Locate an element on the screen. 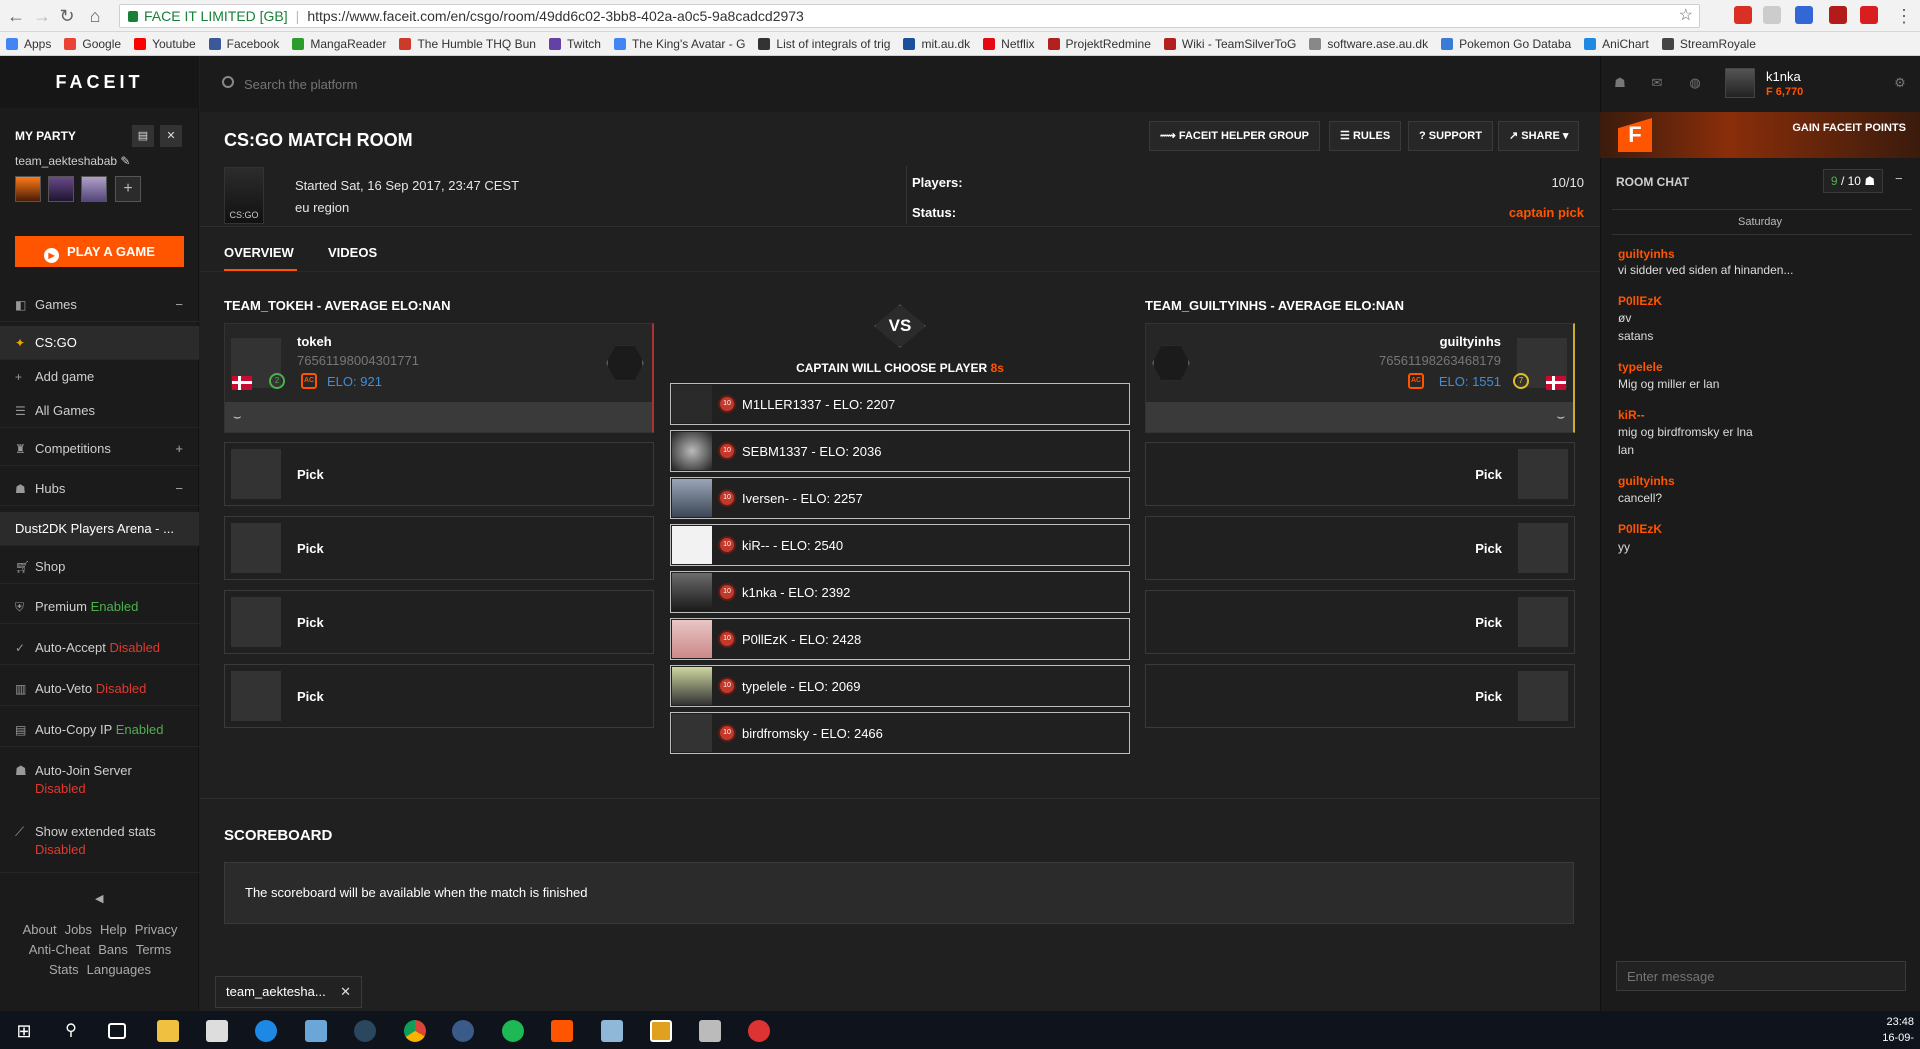  sidebar-item-auto-copy-ip: ▤ Auto-Copy IP Enabled is located at coordinates (99, 730).